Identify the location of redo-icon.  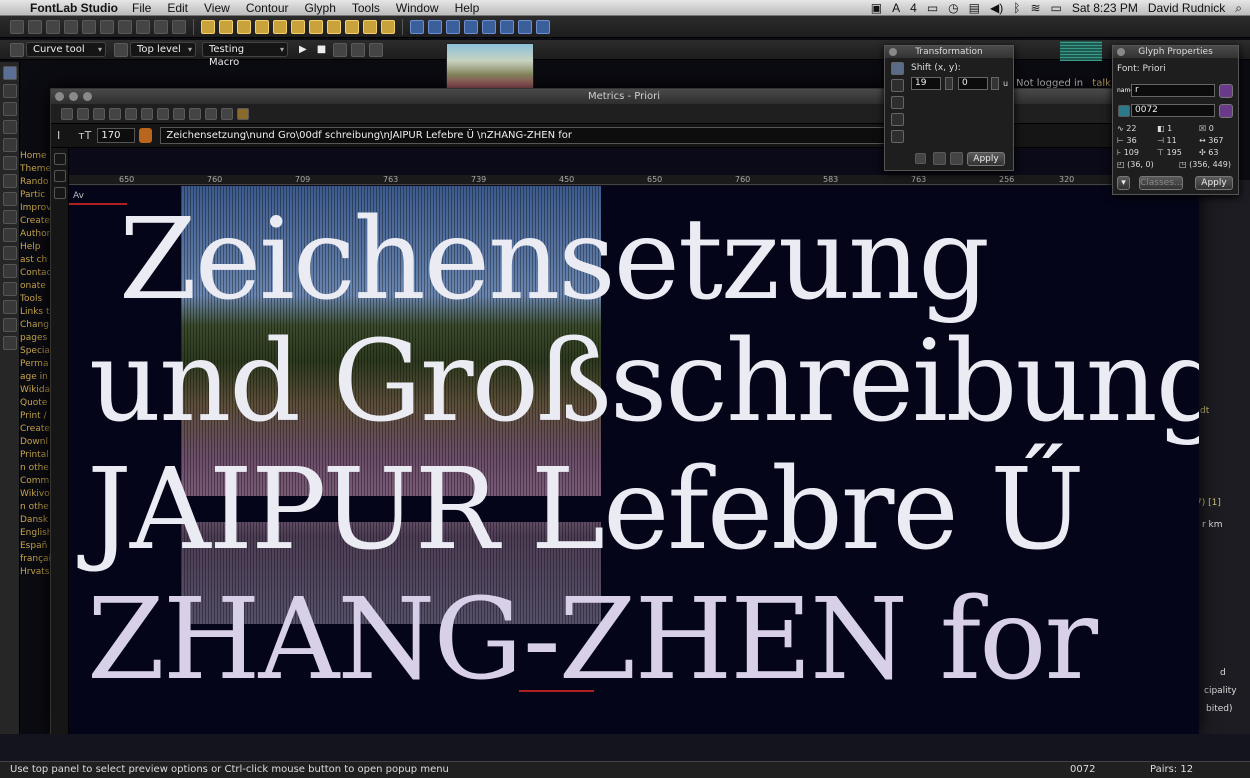
(161, 26).